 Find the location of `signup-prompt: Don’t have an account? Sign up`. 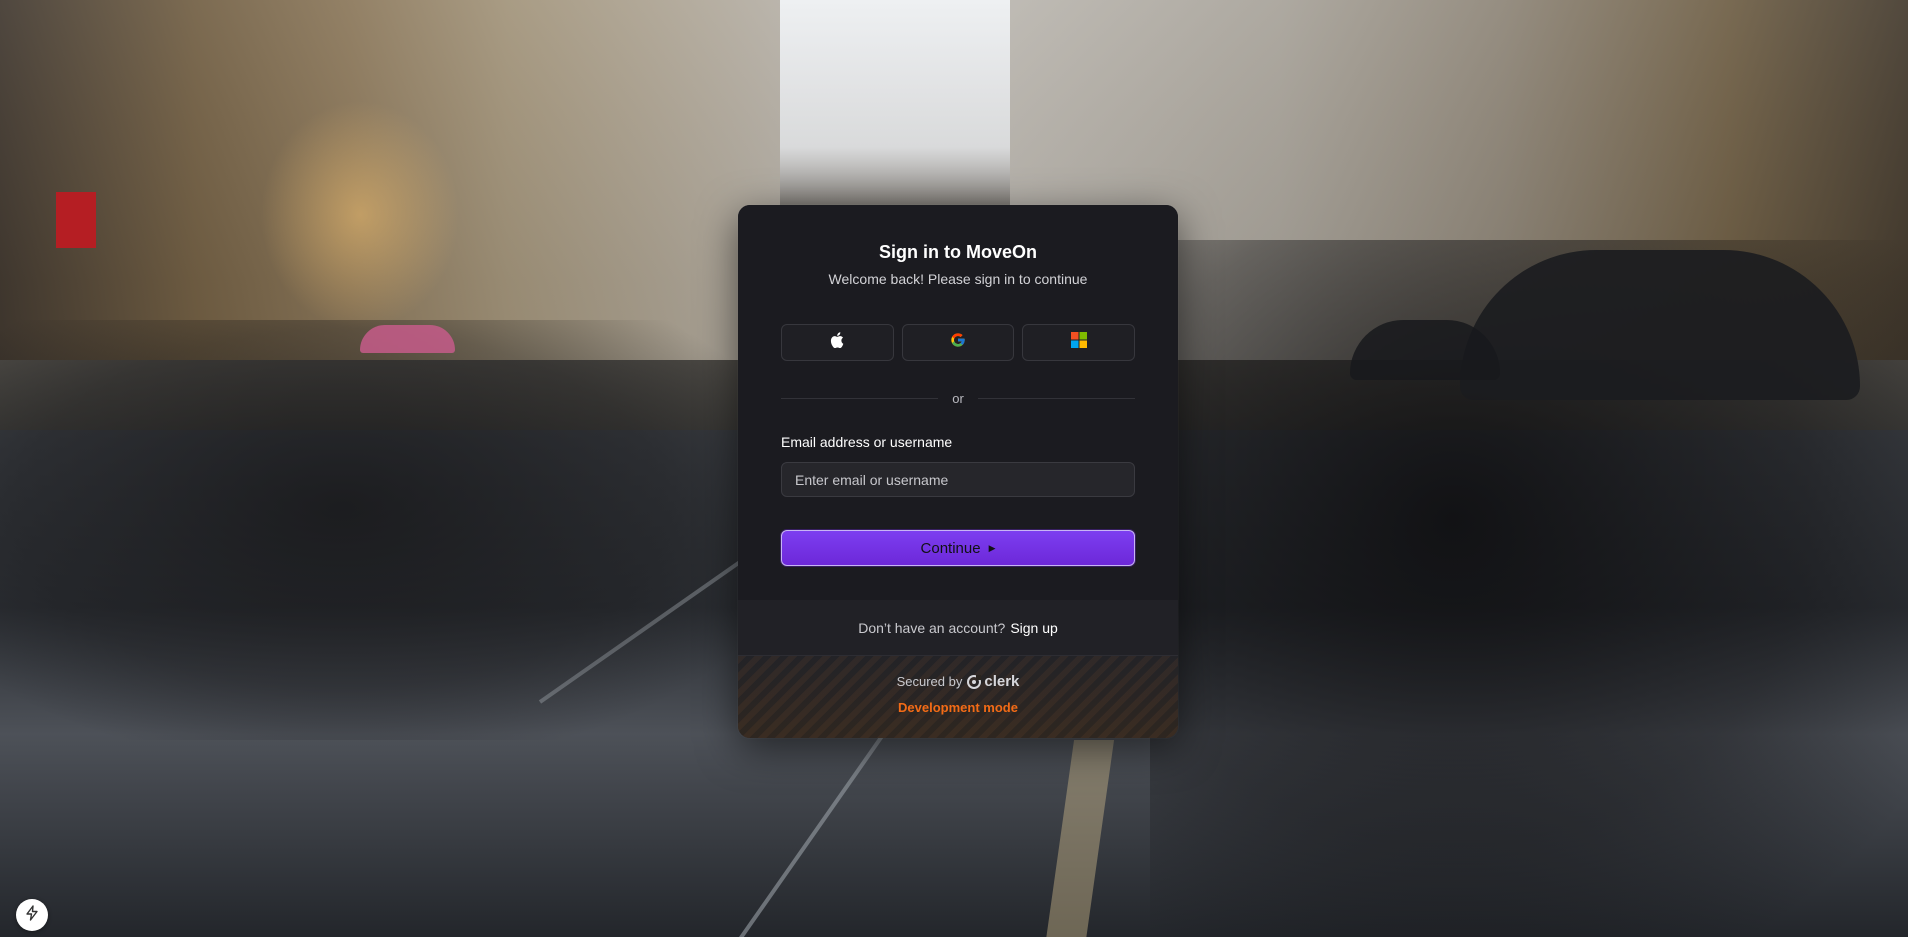

signup-prompt: Don’t have an account? Sign up is located at coordinates (958, 628).